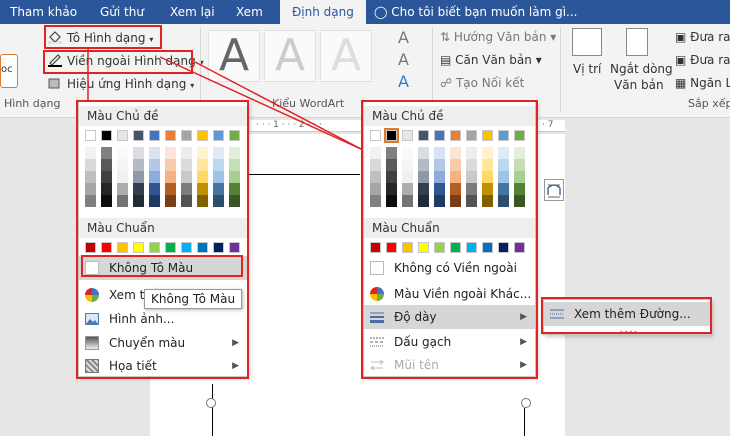 Image resolution: width=730 pixels, height=436 pixels. I want to click on weight-item: Độ dày ▶, so click(449, 317).